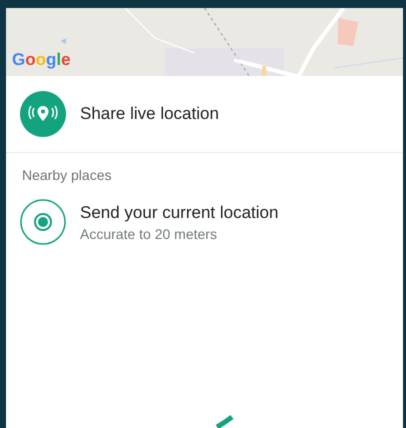  Describe the element at coordinates (67, 175) in the screenshot. I see `section-title: Nearby places` at that location.